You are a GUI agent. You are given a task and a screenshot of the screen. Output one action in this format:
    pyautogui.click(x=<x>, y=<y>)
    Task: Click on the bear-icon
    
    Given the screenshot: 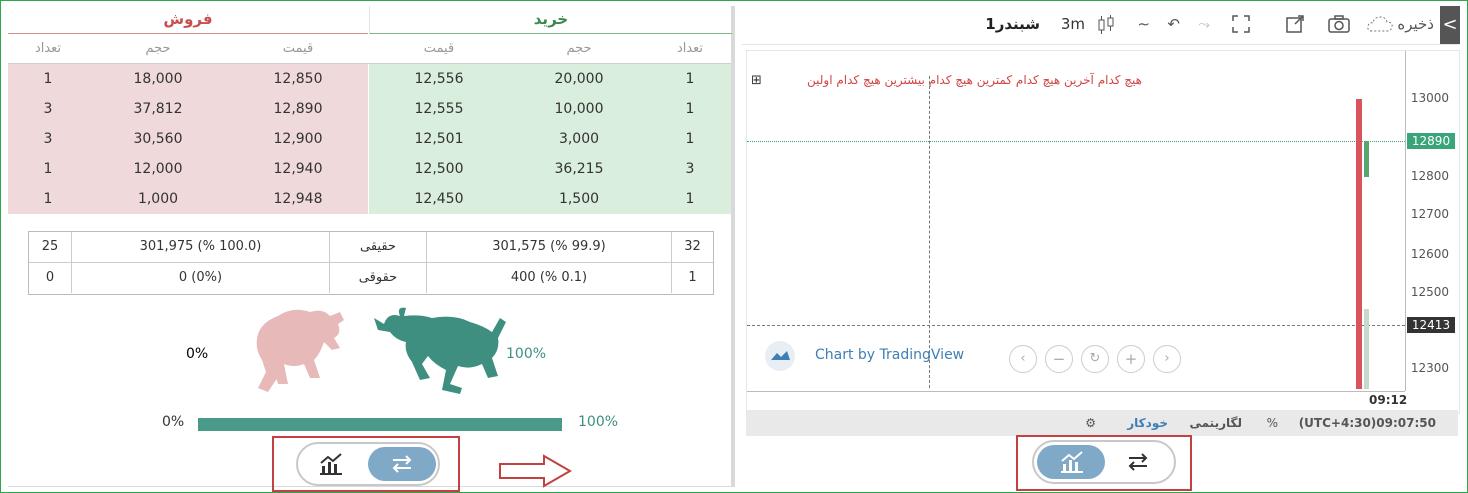 What is the action you would take?
    pyautogui.click(x=300, y=350)
    